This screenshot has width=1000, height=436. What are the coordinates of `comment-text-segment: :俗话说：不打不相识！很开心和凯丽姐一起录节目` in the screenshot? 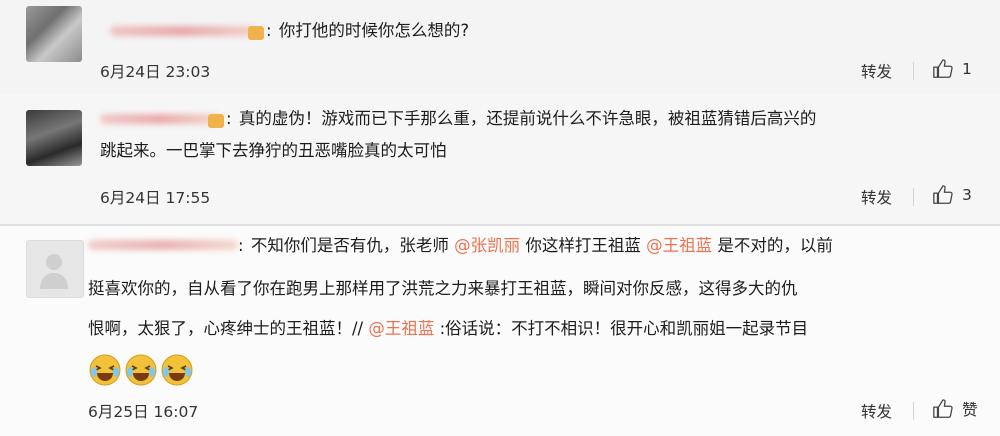 It's located at (624, 328).